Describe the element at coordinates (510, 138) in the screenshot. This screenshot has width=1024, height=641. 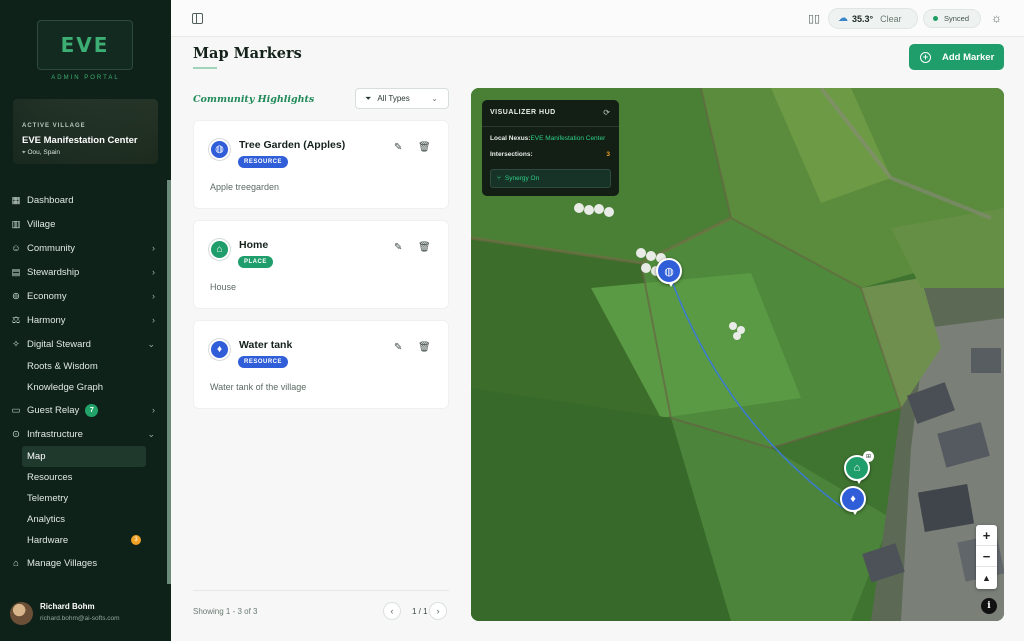
I see `nexus-label: Local Nexus:` at that location.